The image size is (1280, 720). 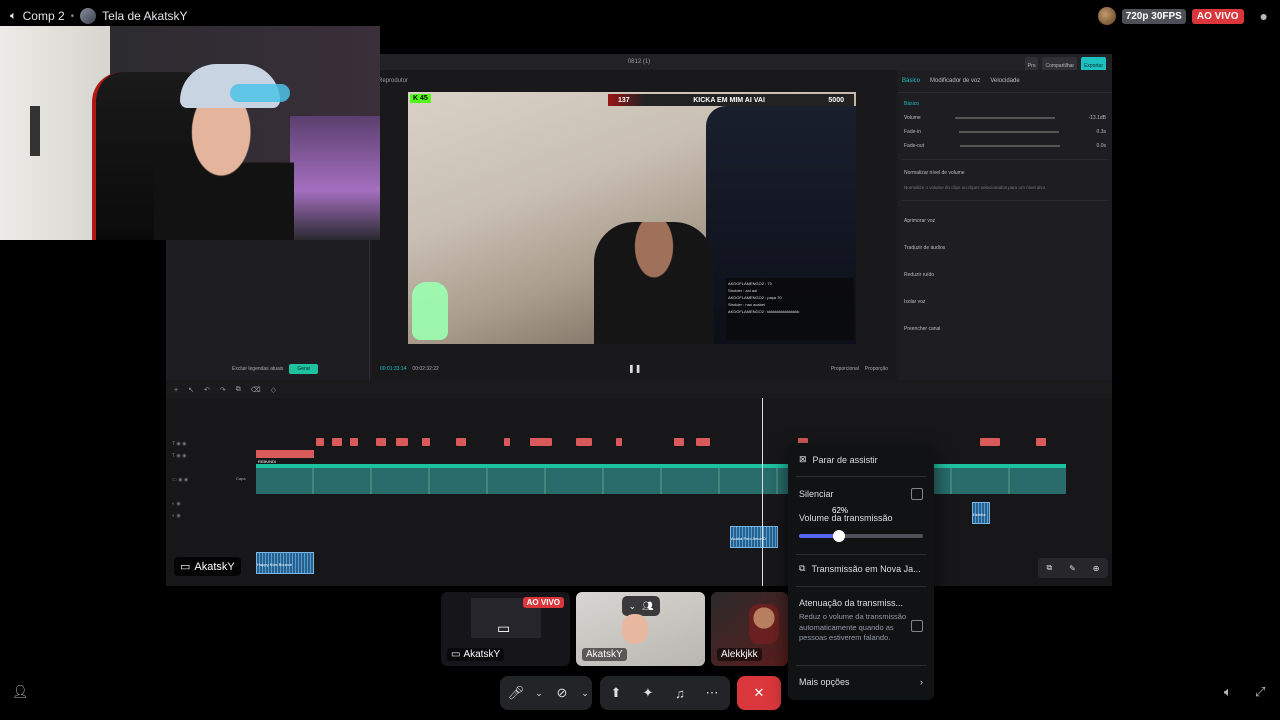 I want to click on fadein-label: Fade-in, so click(x=912, y=132).